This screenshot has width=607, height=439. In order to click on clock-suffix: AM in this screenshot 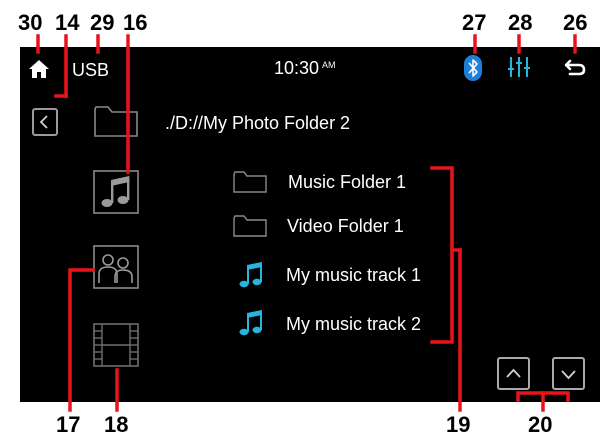, I will do `click(329, 65)`.